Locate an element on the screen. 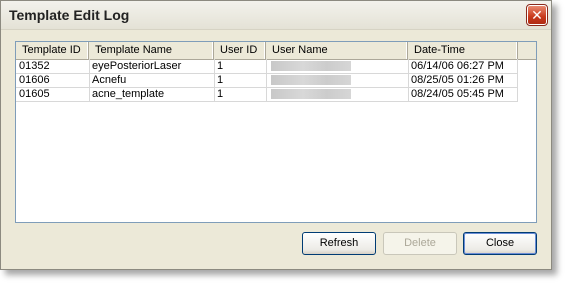 This screenshot has width=567, height=285. cell-template-id: 01606 is located at coordinates (34, 80).